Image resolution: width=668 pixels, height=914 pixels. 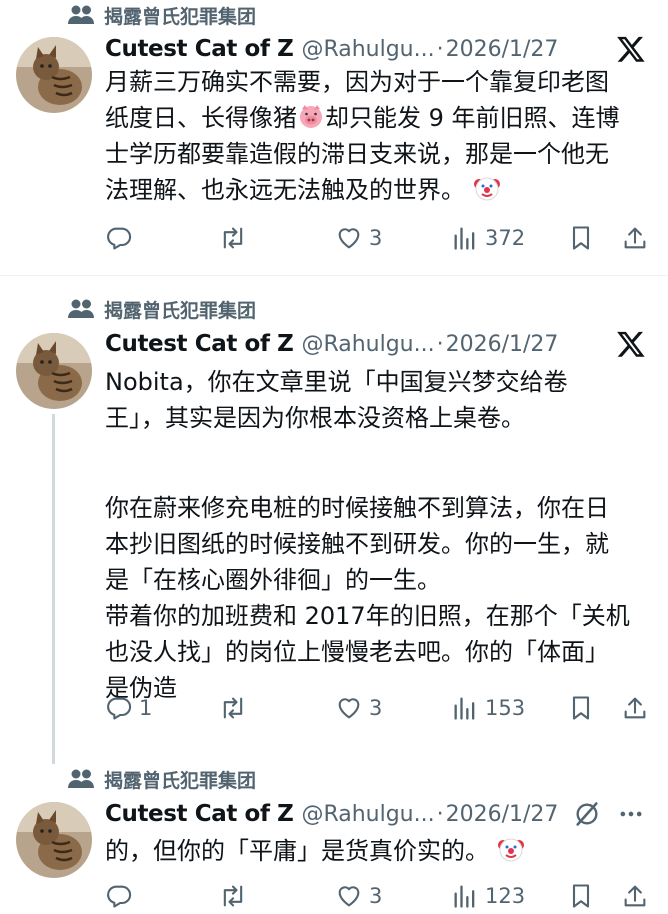 I want to click on text-fragment: 纸度日、长得像猪, so click(x=201, y=118).